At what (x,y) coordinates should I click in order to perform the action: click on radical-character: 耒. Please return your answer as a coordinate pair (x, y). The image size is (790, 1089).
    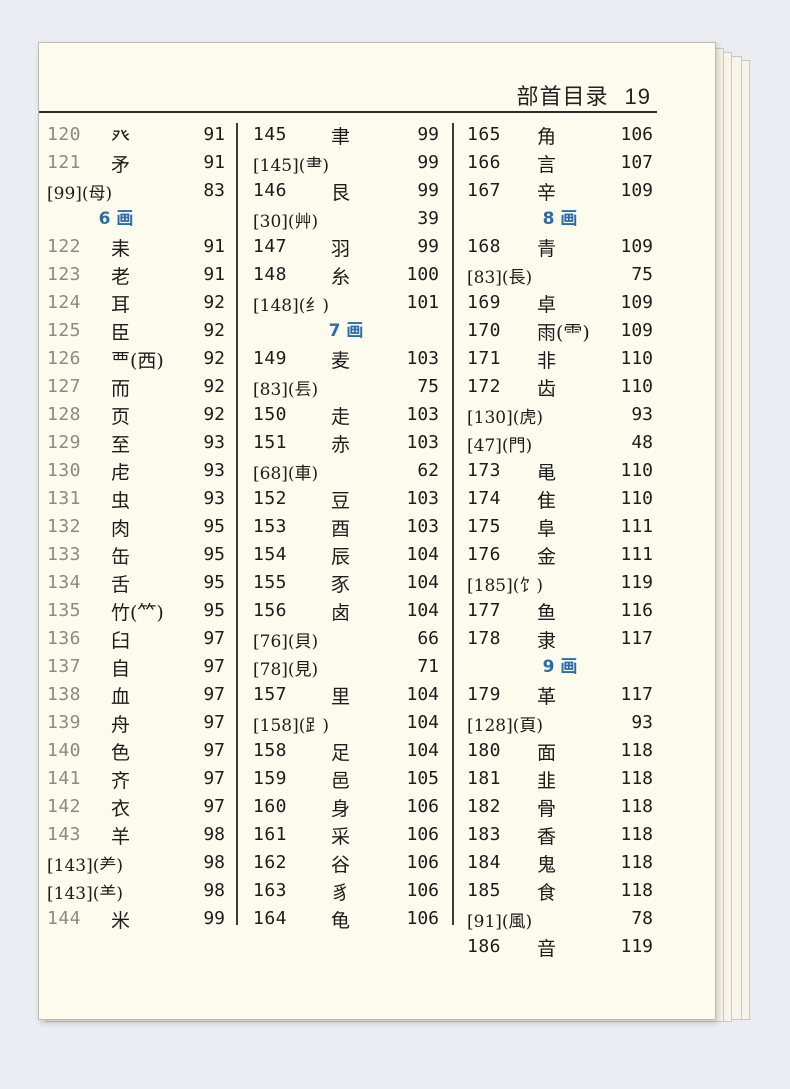
    Looking at the image, I should click on (121, 249).